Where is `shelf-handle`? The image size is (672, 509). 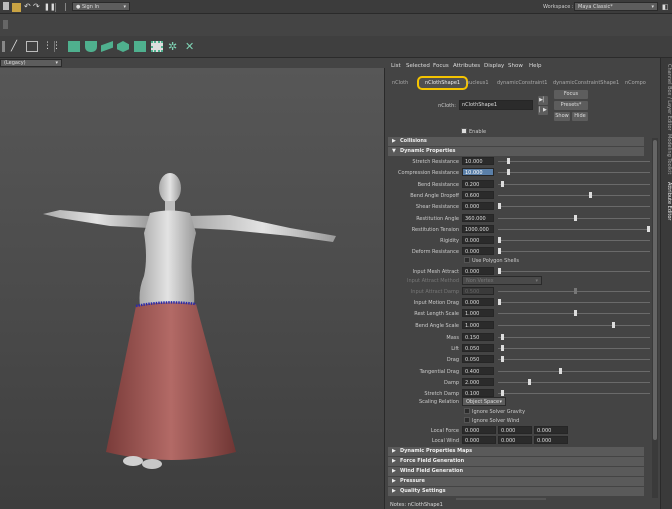
shelf-handle is located at coordinates (3, 46).